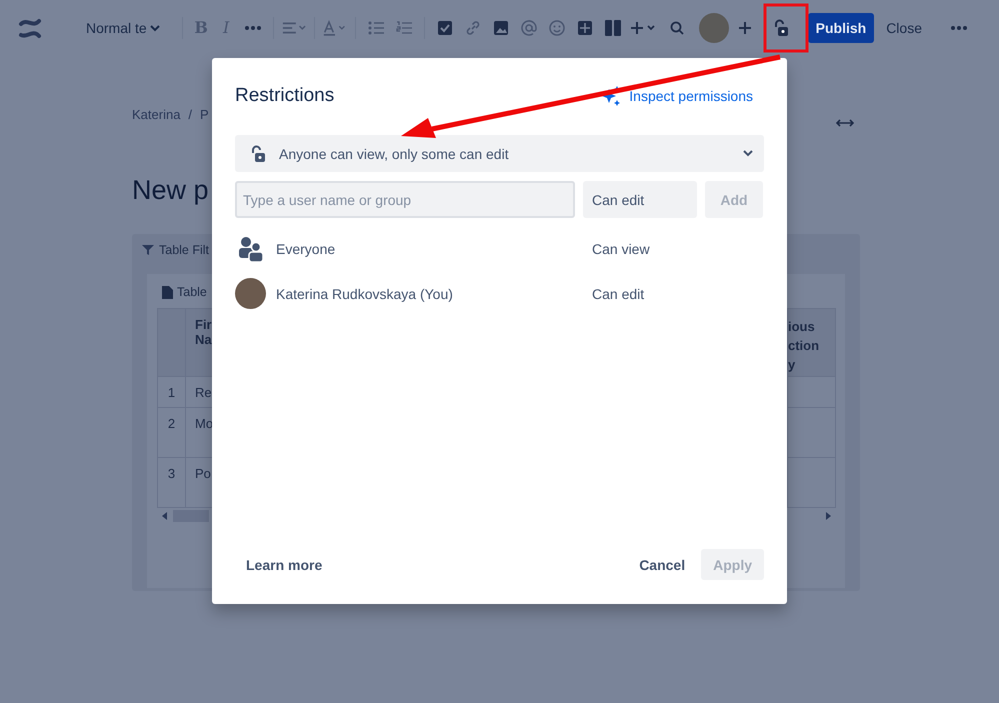 The image size is (999, 703). I want to click on avatar, so click(250, 293).